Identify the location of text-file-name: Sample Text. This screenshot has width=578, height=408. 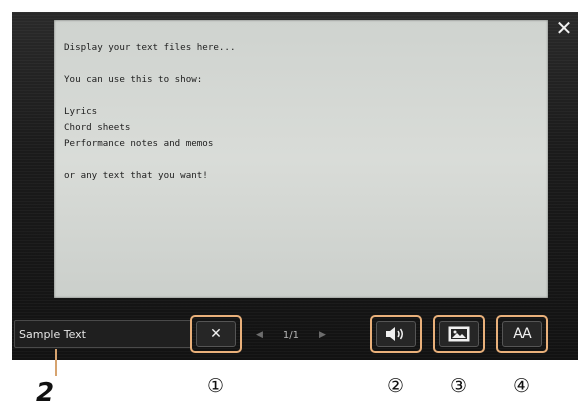
(52, 334).